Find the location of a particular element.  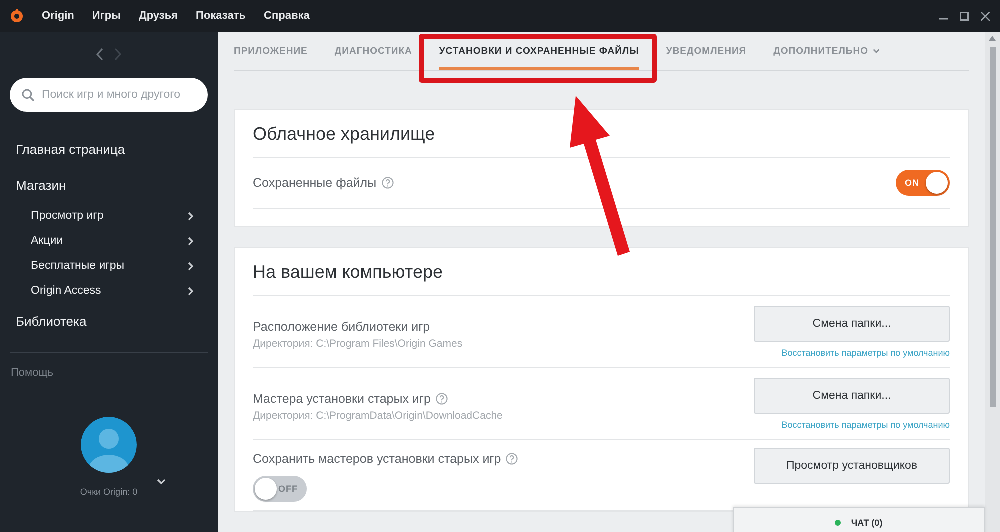

chevron-down-icon is located at coordinates (161, 482).